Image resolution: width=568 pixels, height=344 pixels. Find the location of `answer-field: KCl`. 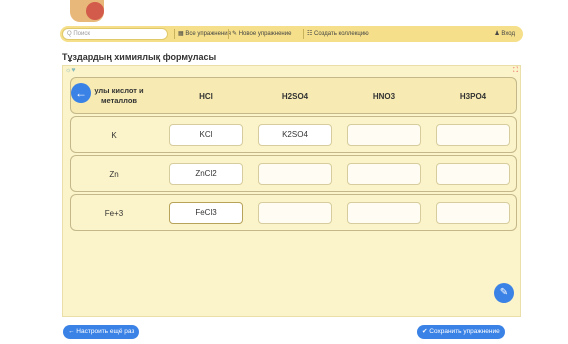

answer-field: KCl is located at coordinates (206, 135).